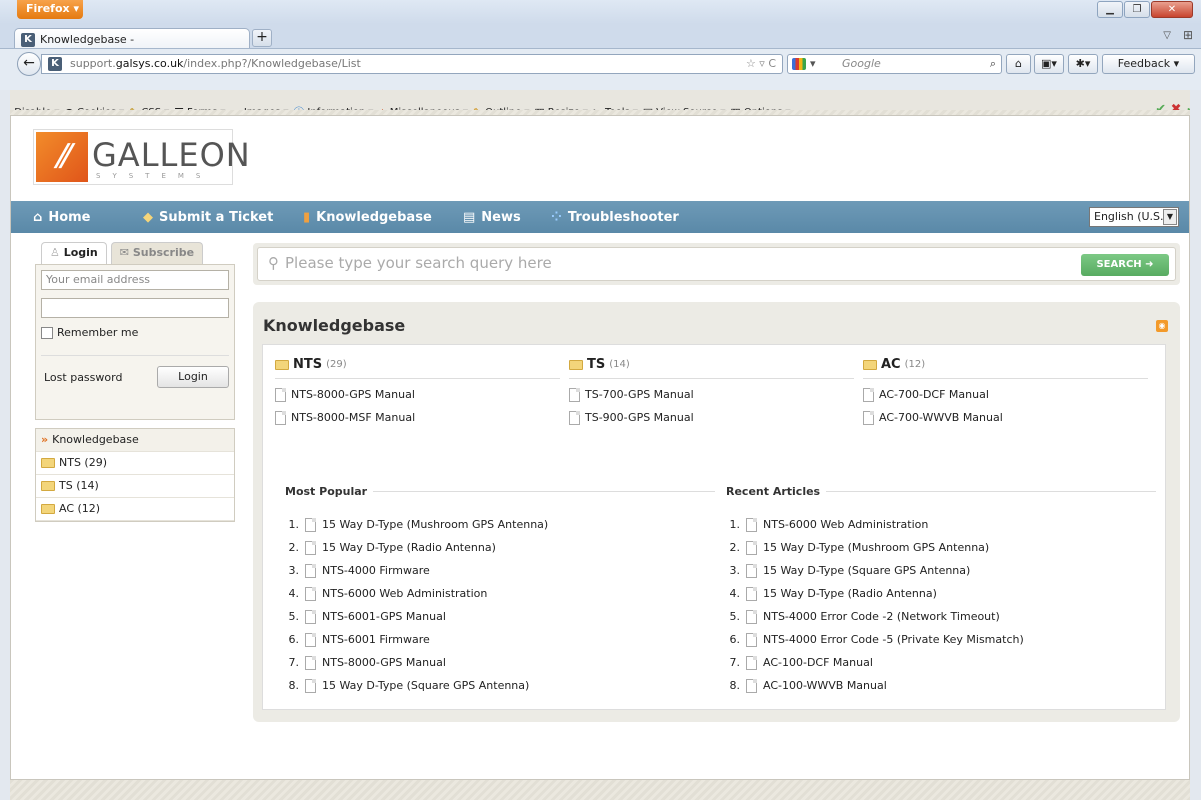 This screenshot has width=1201, height=800. Describe the element at coordinates (711, 417) in the screenshot. I see `article-link: TS-900-GPS Manual` at that location.